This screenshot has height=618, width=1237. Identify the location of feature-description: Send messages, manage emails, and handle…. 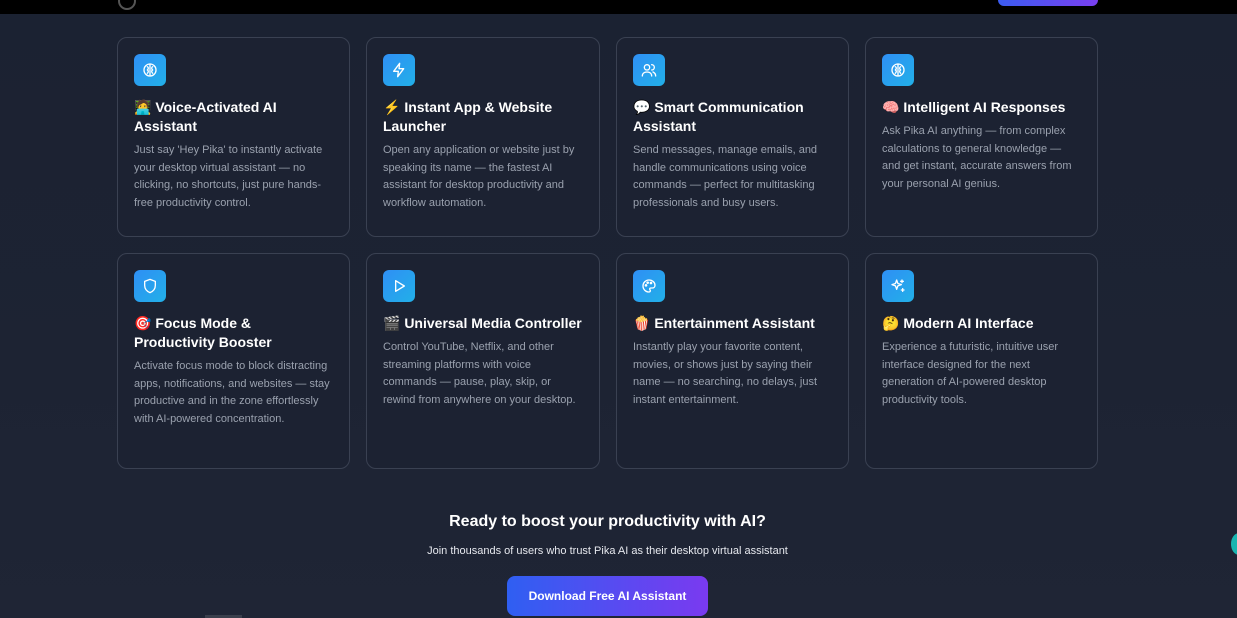
(725, 176).